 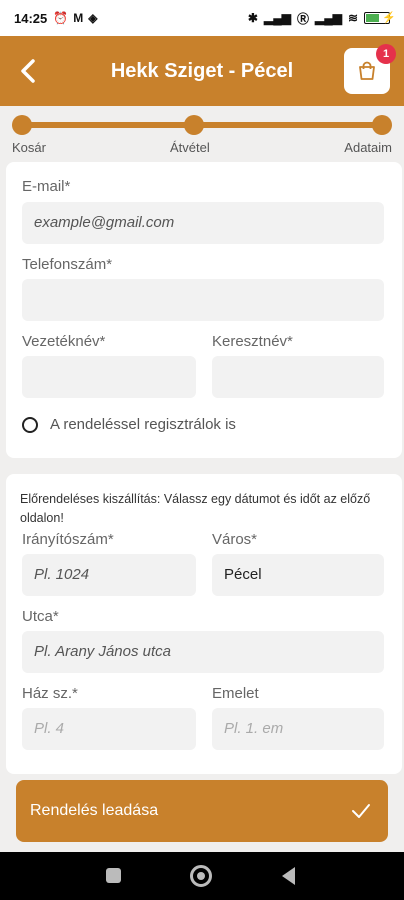 I want to click on zip-label: Irányítószám*, so click(x=68, y=539).